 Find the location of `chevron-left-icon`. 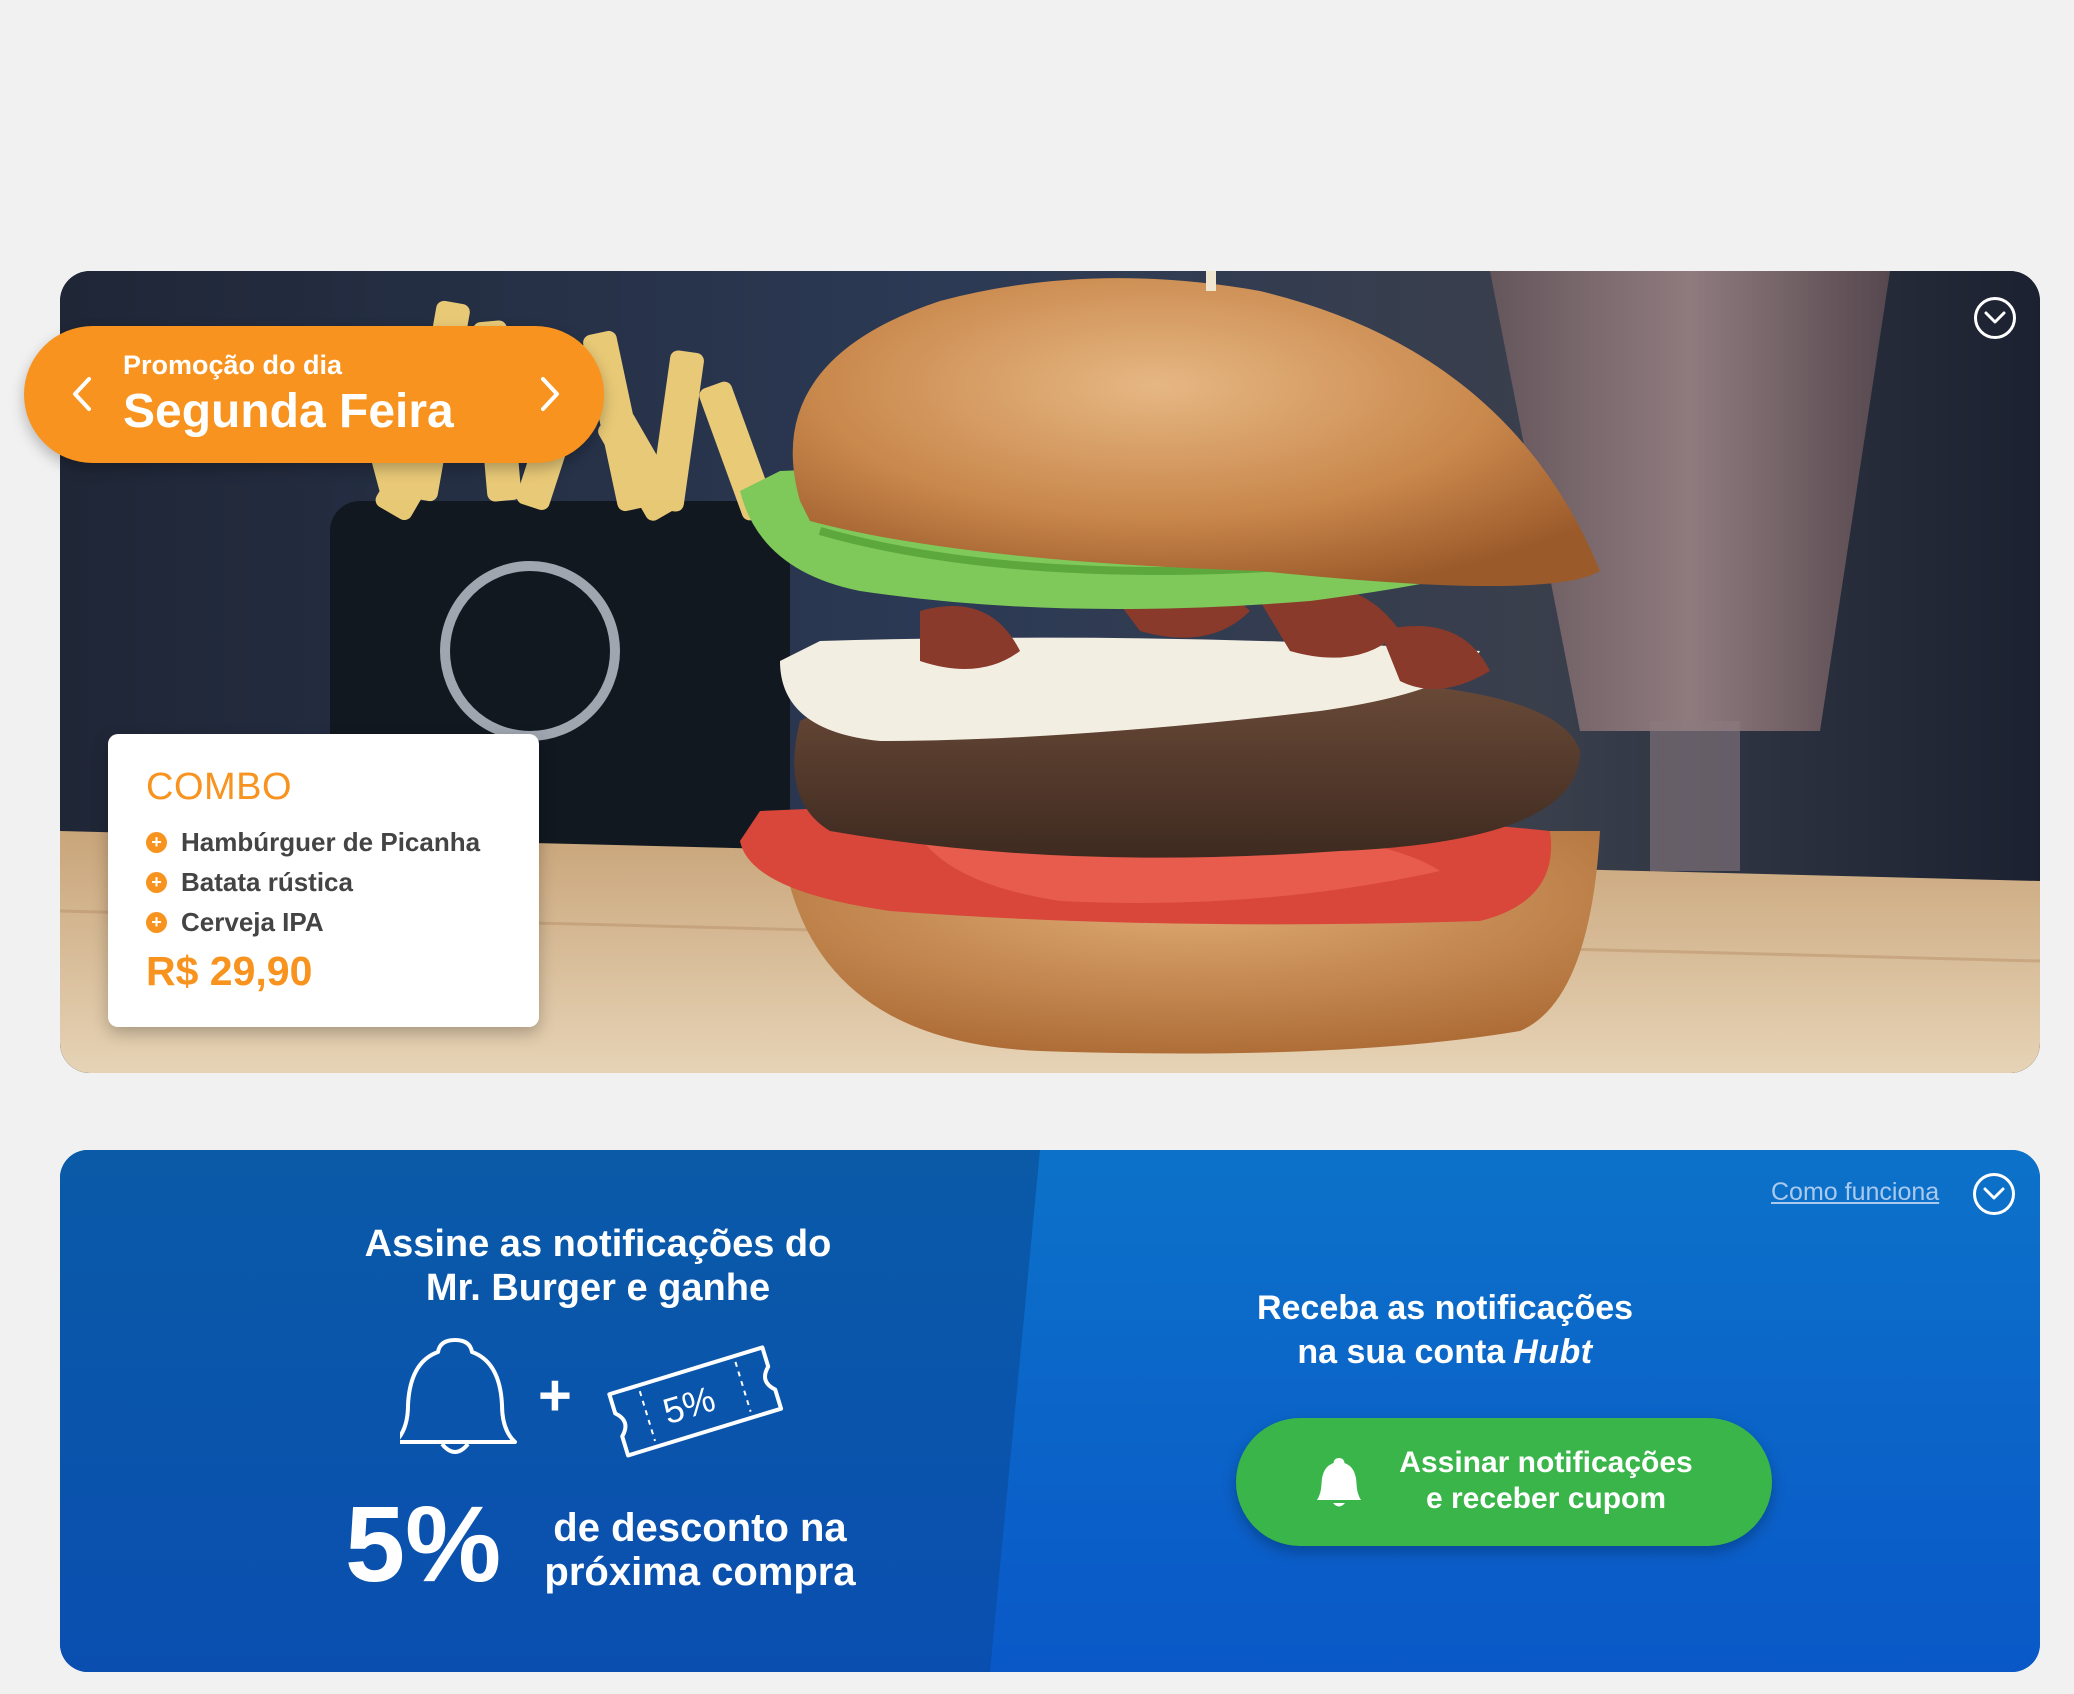

chevron-left-icon is located at coordinates (82, 394).